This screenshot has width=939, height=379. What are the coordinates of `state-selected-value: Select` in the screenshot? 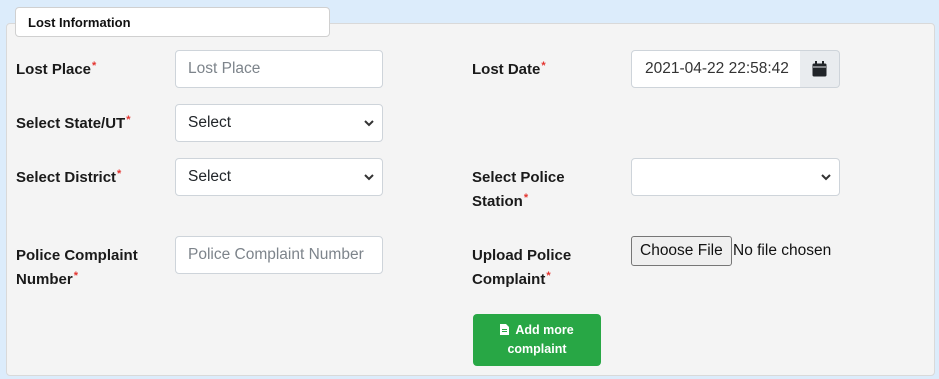 It's located at (210, 122).